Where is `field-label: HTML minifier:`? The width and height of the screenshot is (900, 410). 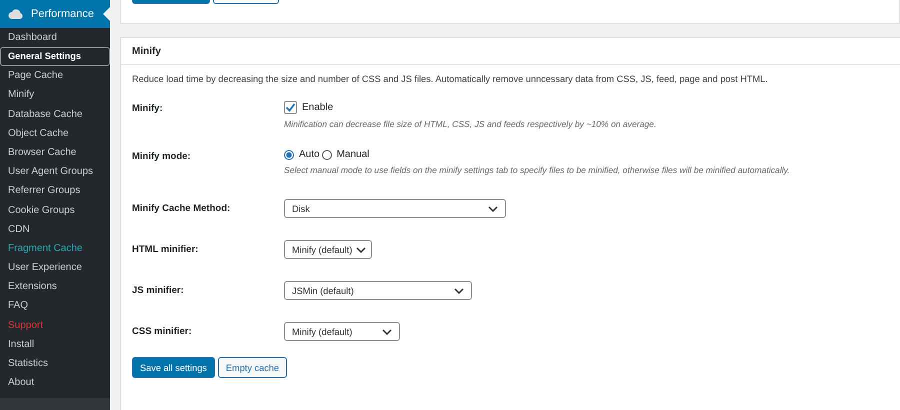 field-label: HTML minifier: is located at coordinates (166, 249).